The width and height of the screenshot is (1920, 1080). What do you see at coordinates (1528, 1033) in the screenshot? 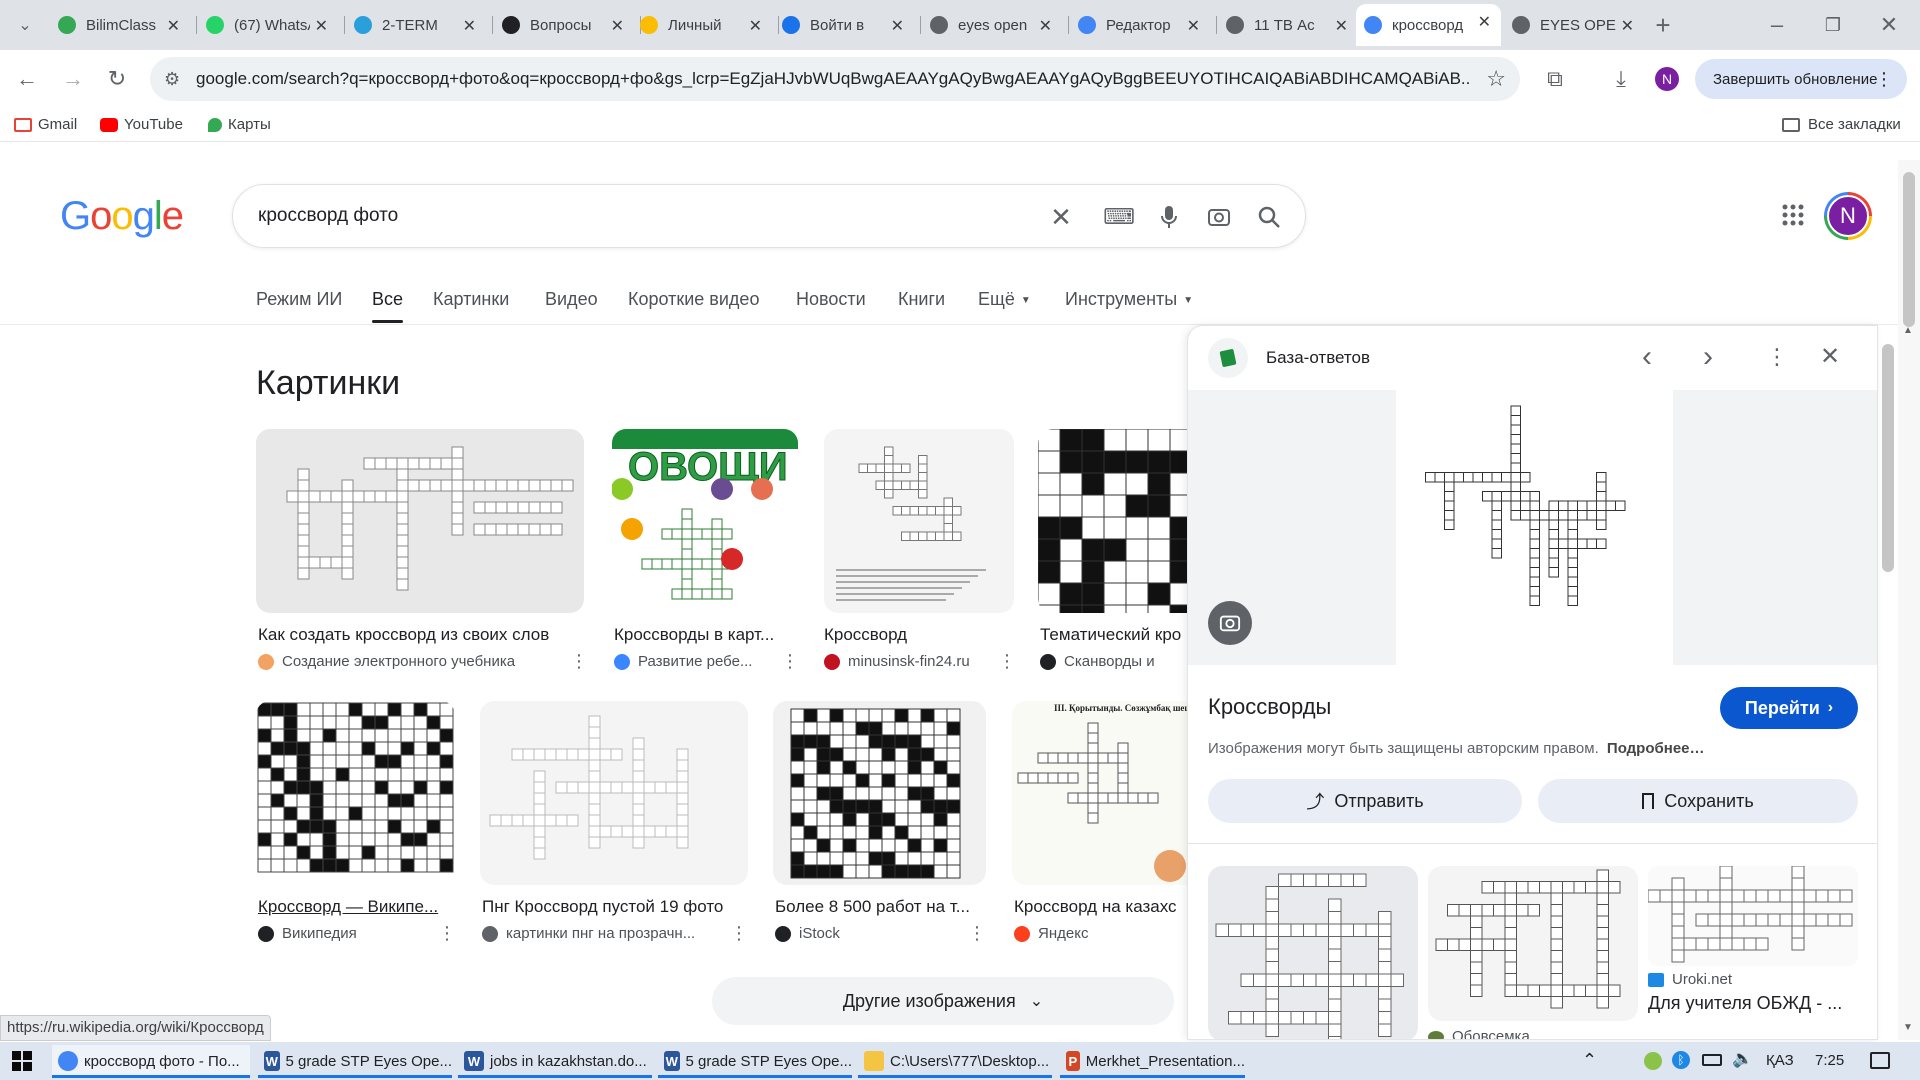
I see `related-source-2: Обовсемка` at bounding box center [1528, 1033].